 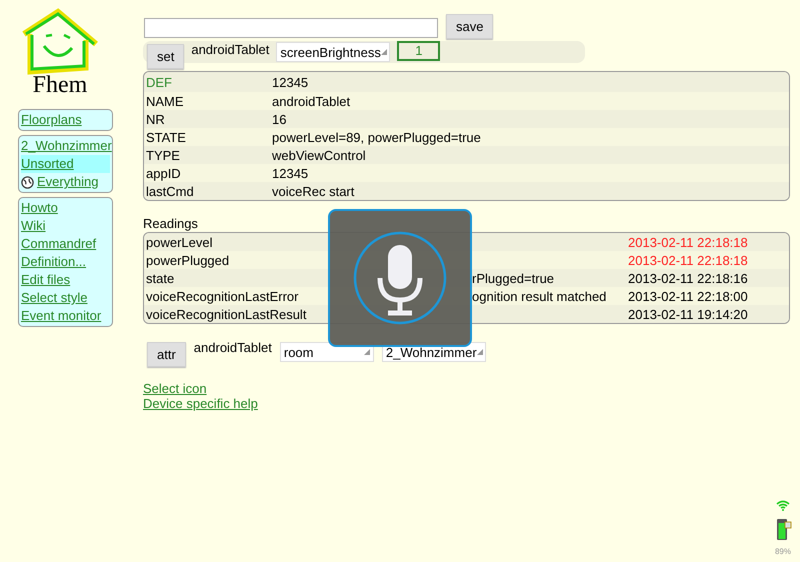 What do you see at coordinates (65, 316) in the screenshot?
I see `sidebar-link: Event monitor` at bounding box center [65, 316].